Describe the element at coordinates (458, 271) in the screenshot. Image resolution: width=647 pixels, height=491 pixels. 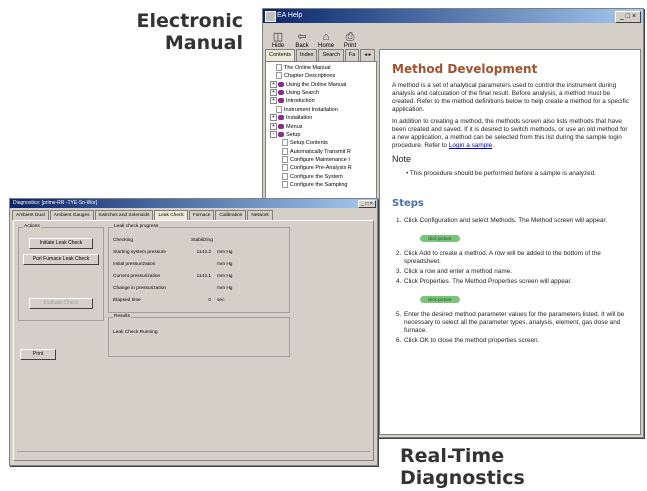
I see `step-text: Click a row and enter a method name.` at that location.